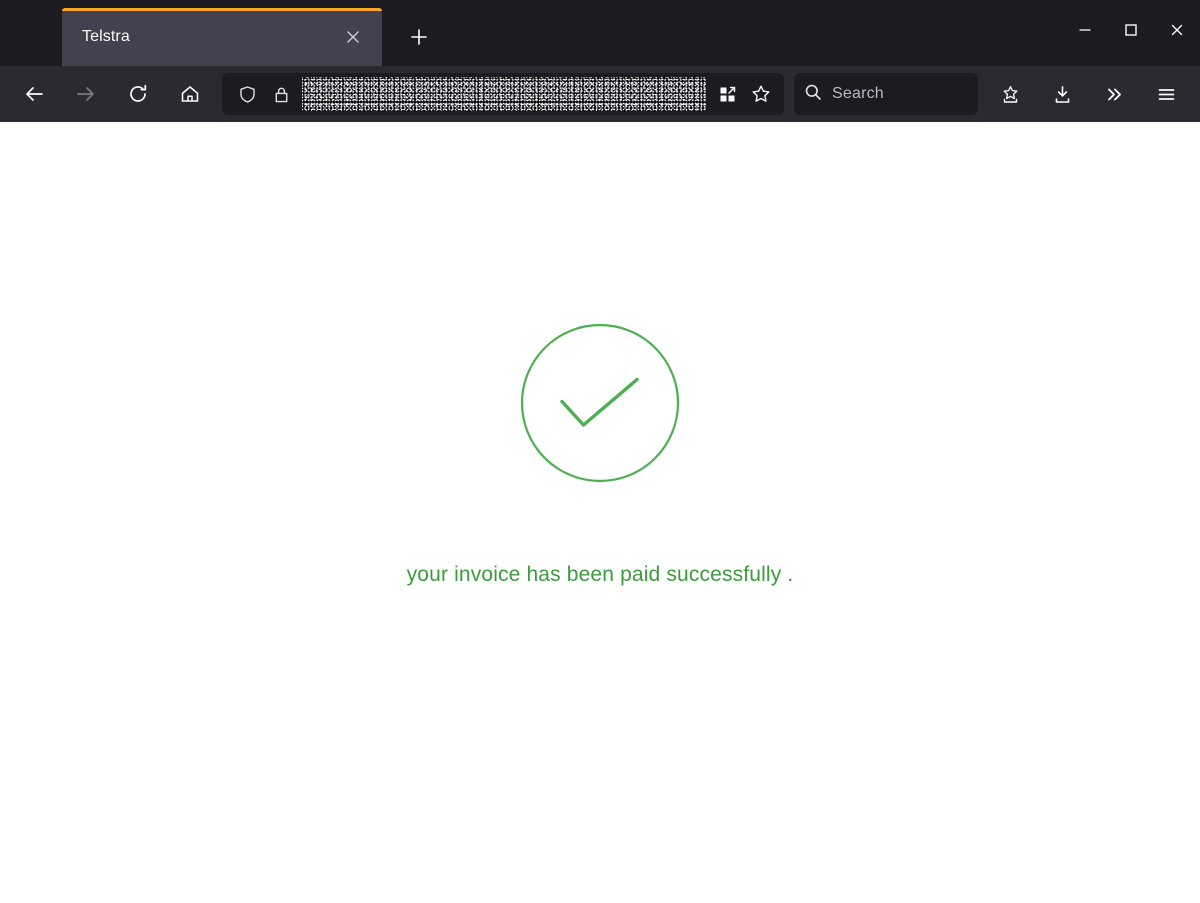 The image size is (1200, 903). What do you see at coordinates (727, 94) in the screenshot?
I see `extensions-icon` at bounding box center [727, 94].